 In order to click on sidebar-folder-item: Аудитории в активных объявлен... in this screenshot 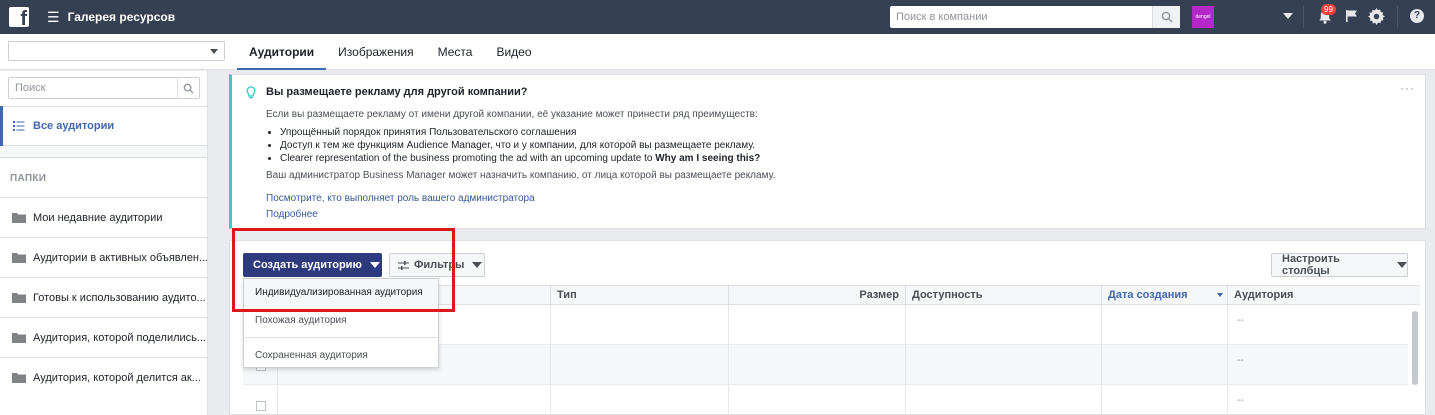, I will do `click(103, 257)`.